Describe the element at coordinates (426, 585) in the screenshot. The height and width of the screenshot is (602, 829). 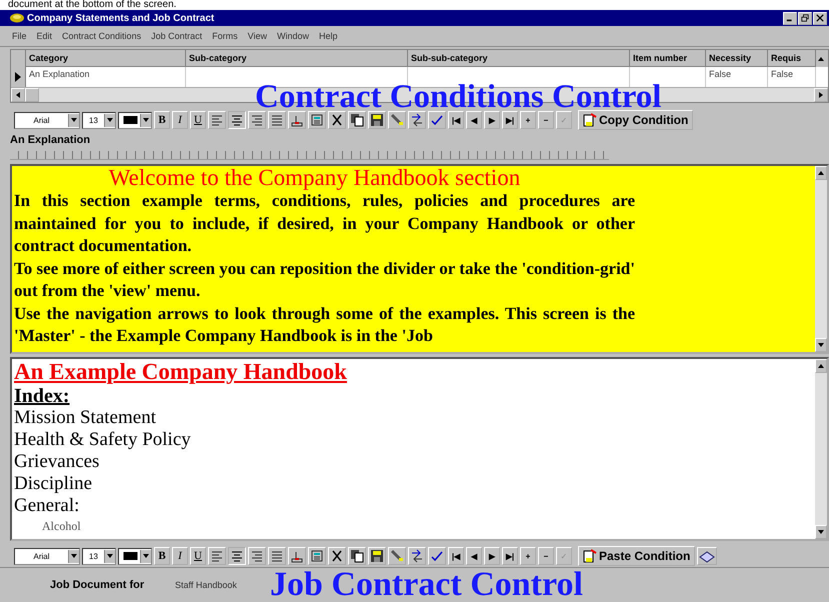
I see `banner-title: Job Contract Control` at that location.